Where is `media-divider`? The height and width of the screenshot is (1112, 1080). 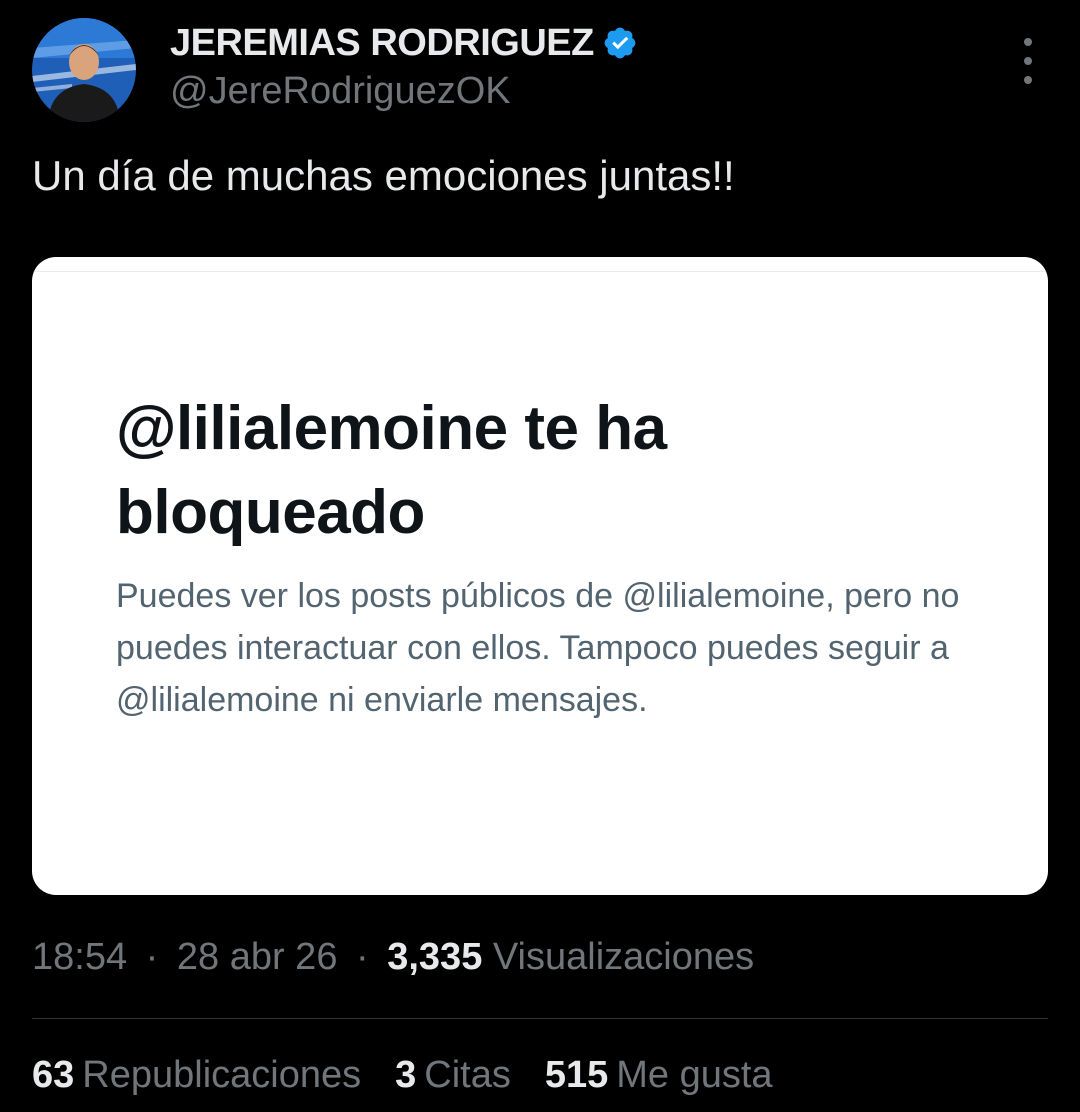
media-divider is located at coordinates (540, 271).